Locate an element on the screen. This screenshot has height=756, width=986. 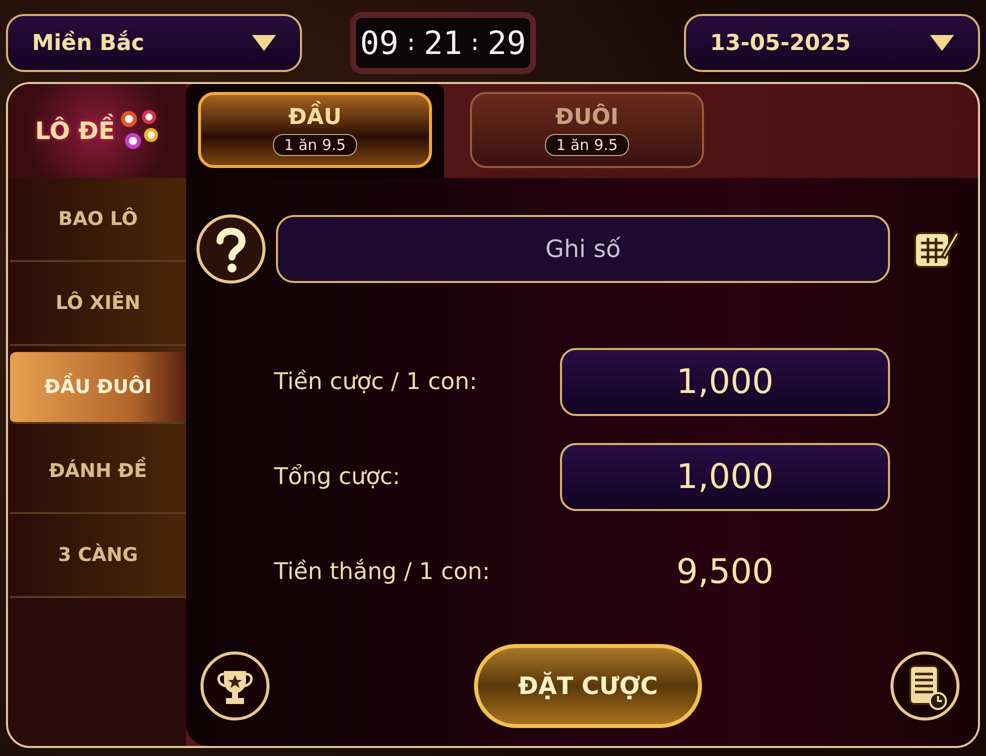
tab: ĐẦU 1 ăn 9.5 is located at coordinates (315, 130).